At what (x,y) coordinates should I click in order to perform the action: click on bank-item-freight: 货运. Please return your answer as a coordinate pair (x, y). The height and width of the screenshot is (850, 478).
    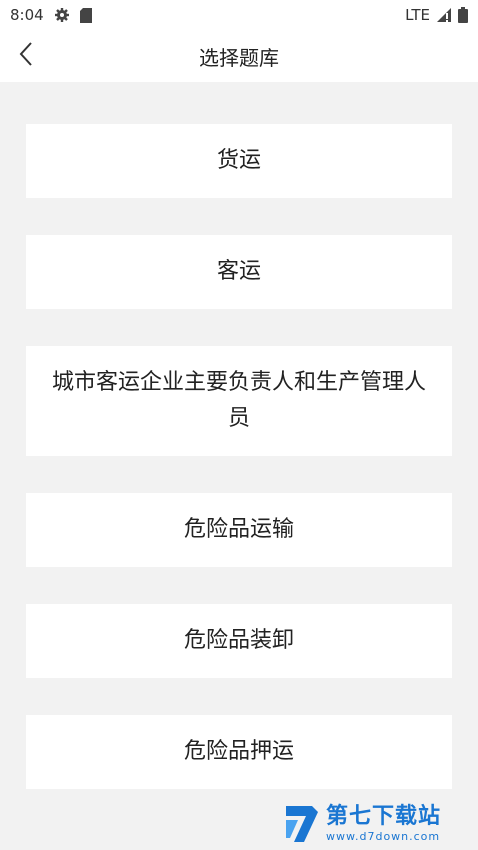
    Looking at the image, I should click on (239, 161).